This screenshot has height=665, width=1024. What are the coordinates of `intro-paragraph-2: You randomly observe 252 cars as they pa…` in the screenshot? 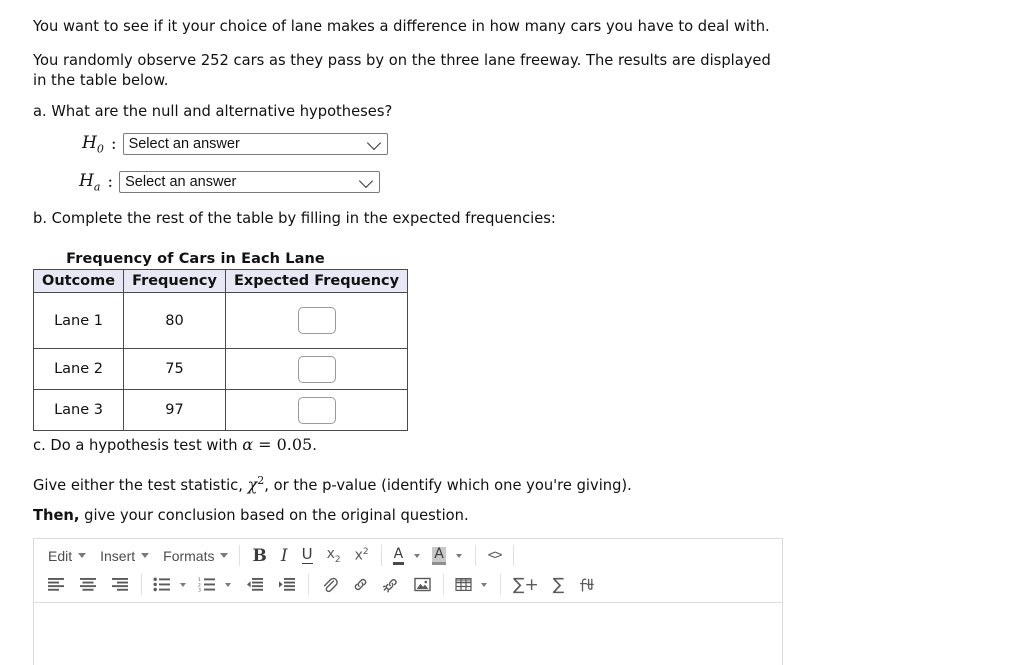 It's located at (402, 70).